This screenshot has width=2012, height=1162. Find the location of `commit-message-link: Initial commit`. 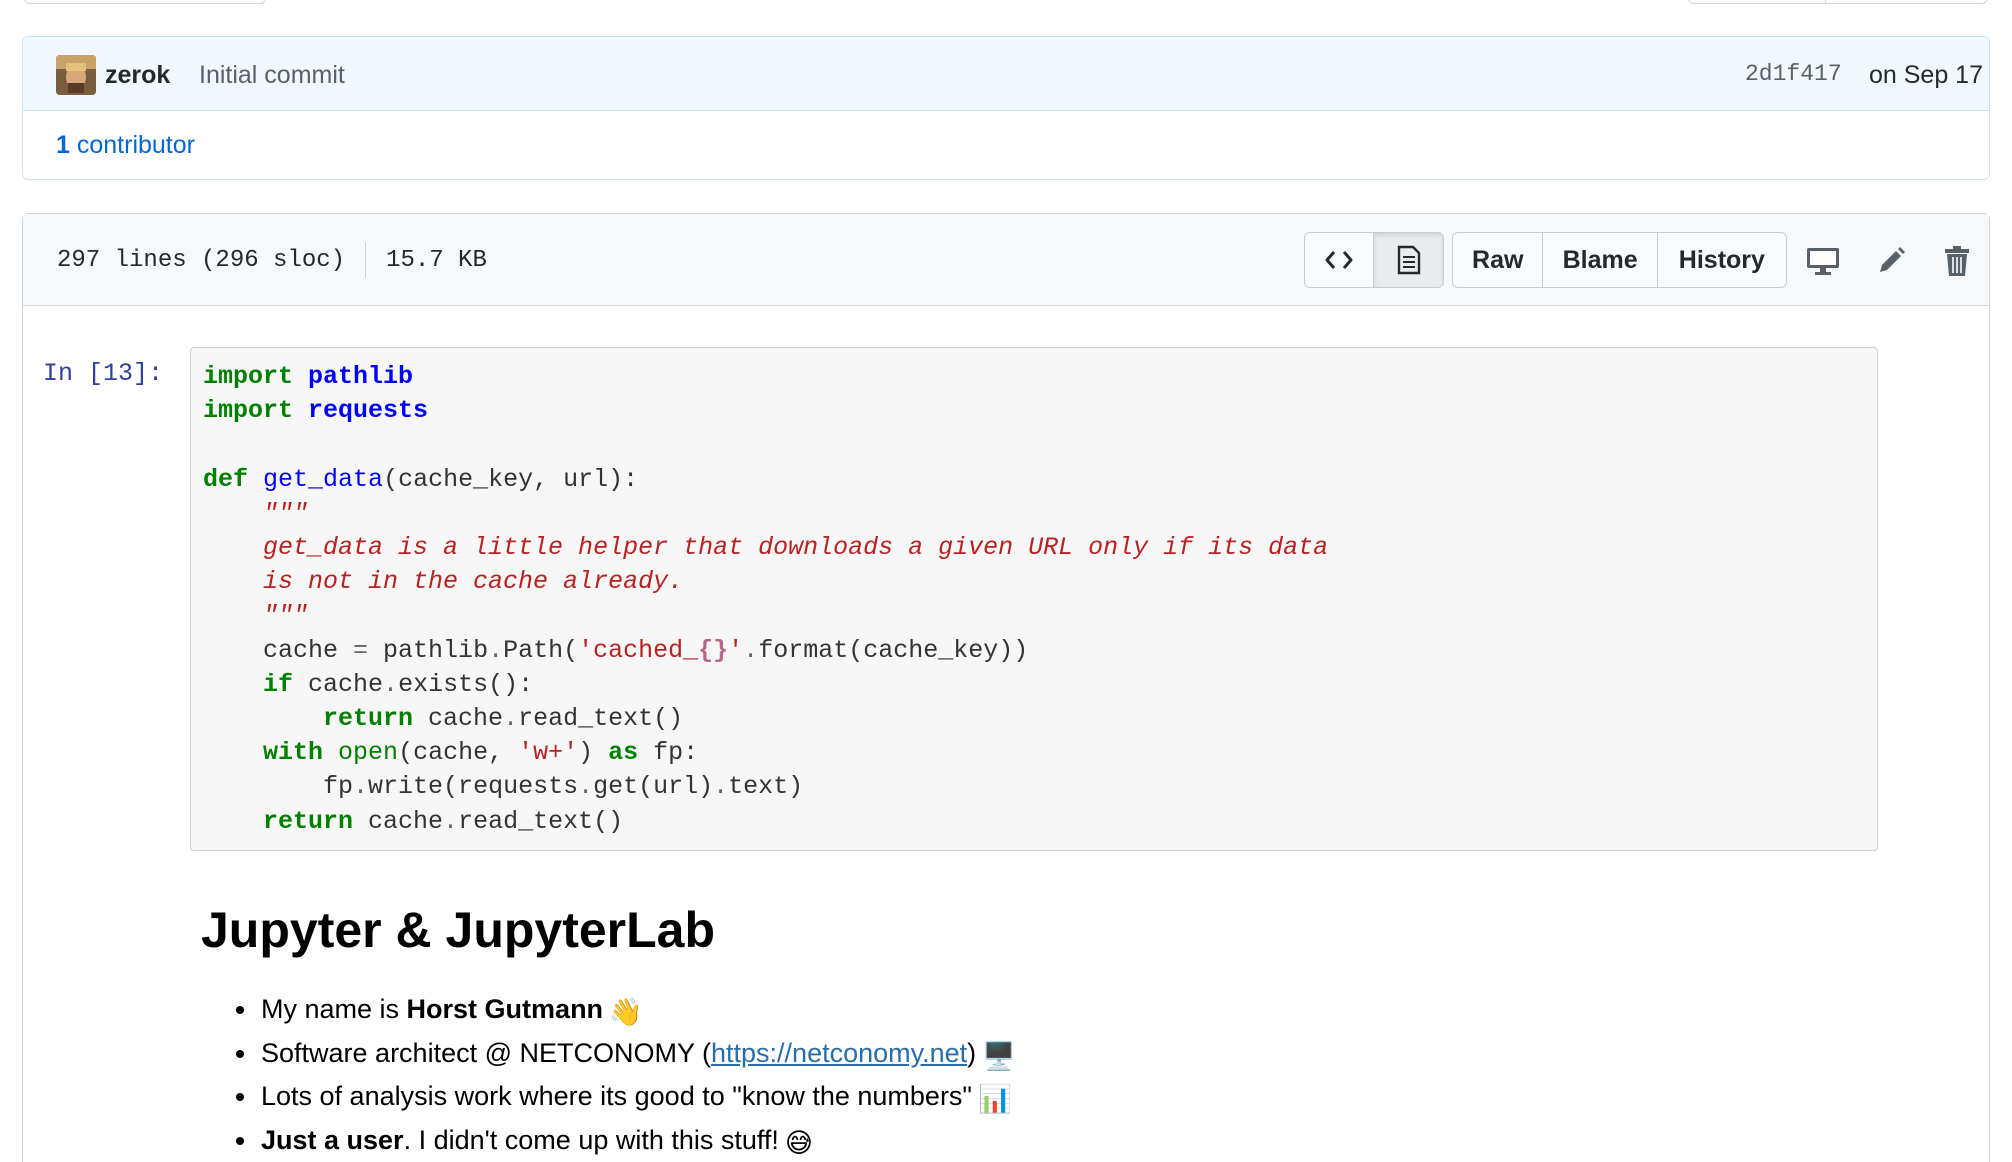

commit-message-link: Initial commit is located at coordinates (272, 75).